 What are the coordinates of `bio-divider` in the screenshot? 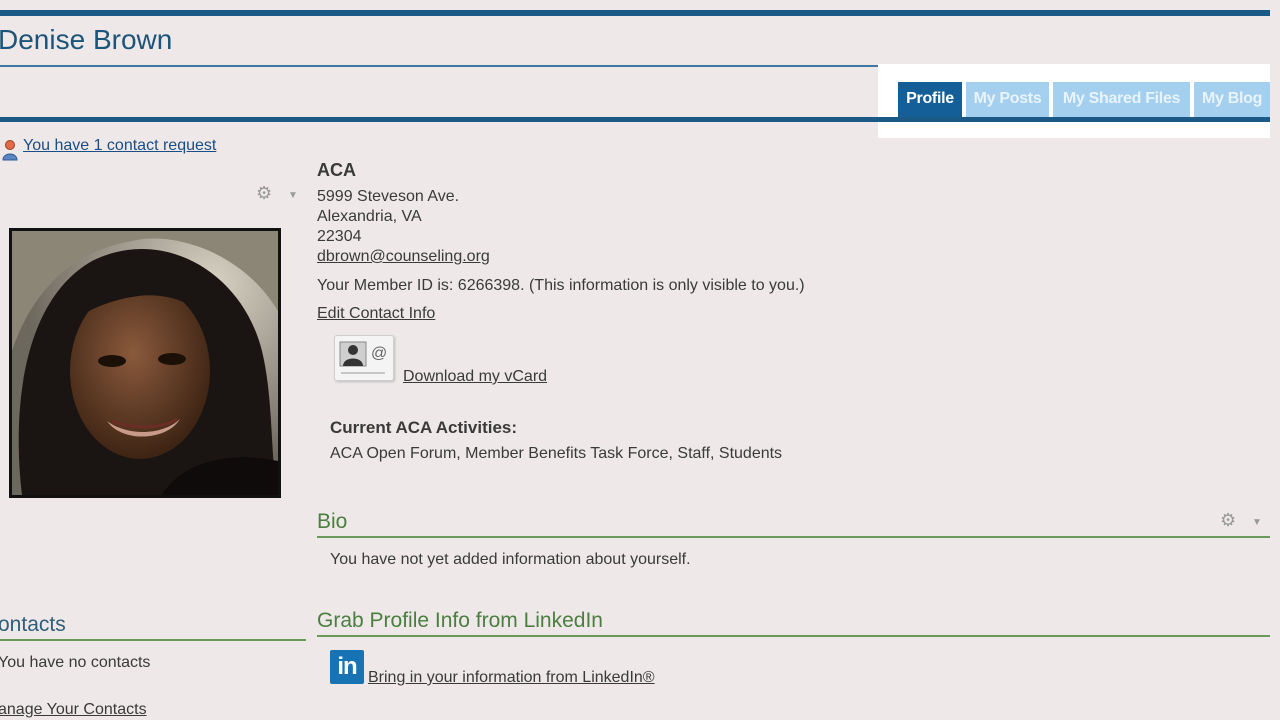 It's located at (793, 537).